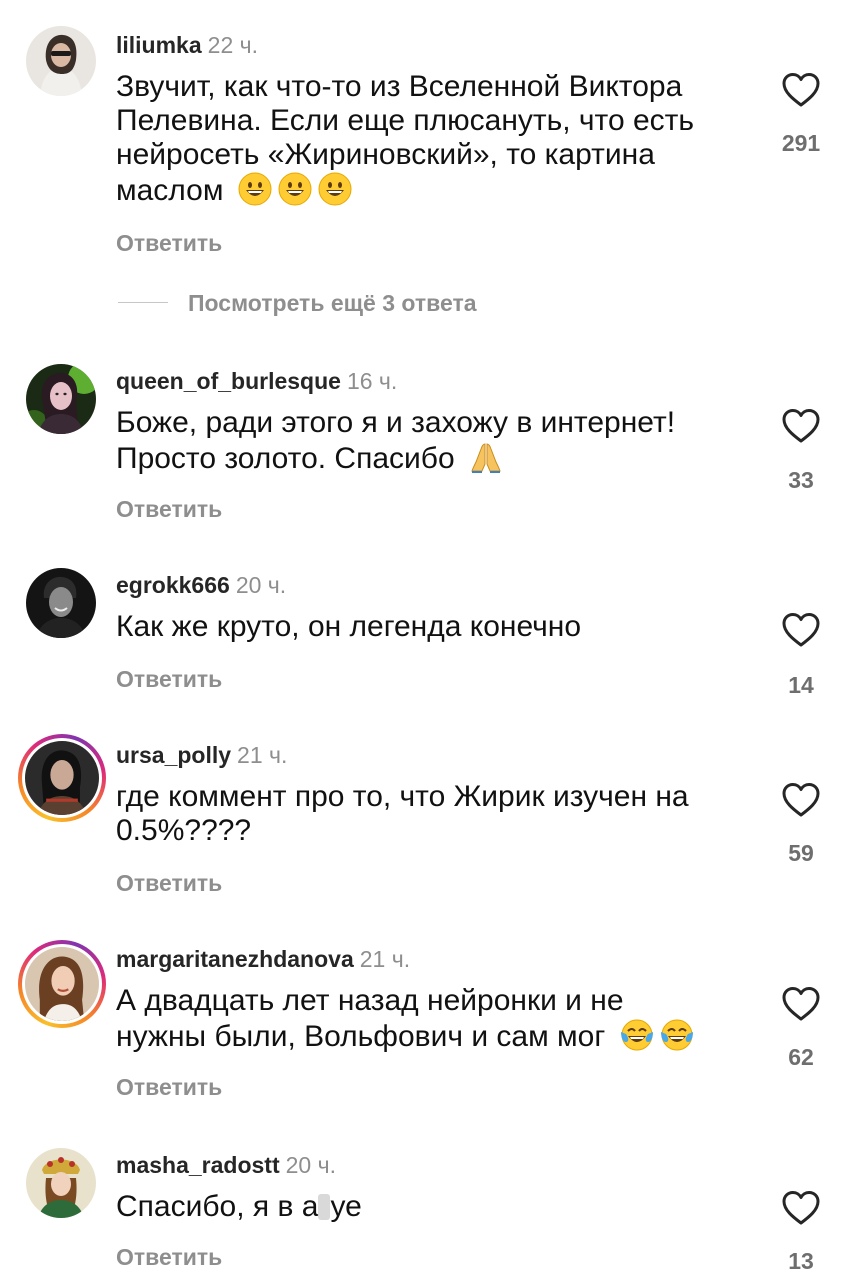 Image resolution: width=863 pixels, height=1280 pixels. I want to click on comment-meta: liliumka 22 ч., so click(187, 45).